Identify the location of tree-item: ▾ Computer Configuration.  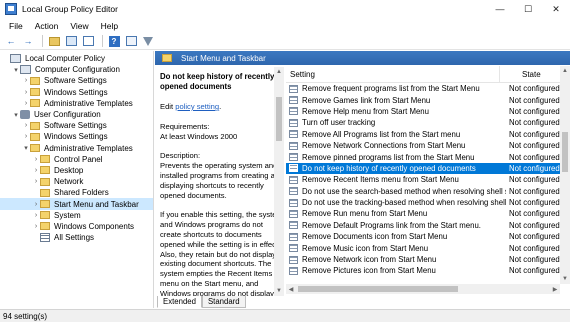
(76, 69).